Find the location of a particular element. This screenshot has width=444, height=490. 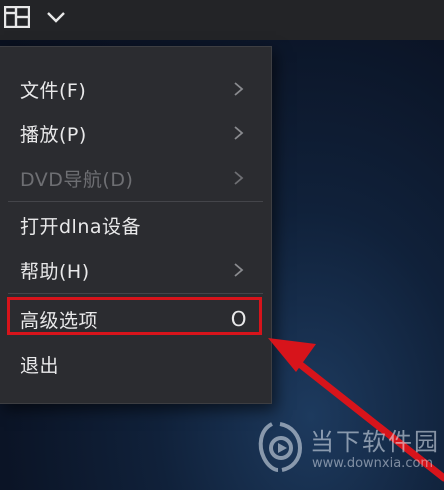

menu-item-open-dlna: 打开dlna设备 is located at coordinates (135, 225).